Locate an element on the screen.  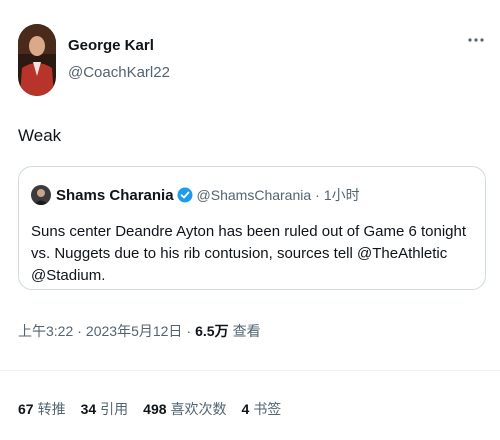
likes-stat: 498 喜欢次数 is located at coordinates (184, 409).